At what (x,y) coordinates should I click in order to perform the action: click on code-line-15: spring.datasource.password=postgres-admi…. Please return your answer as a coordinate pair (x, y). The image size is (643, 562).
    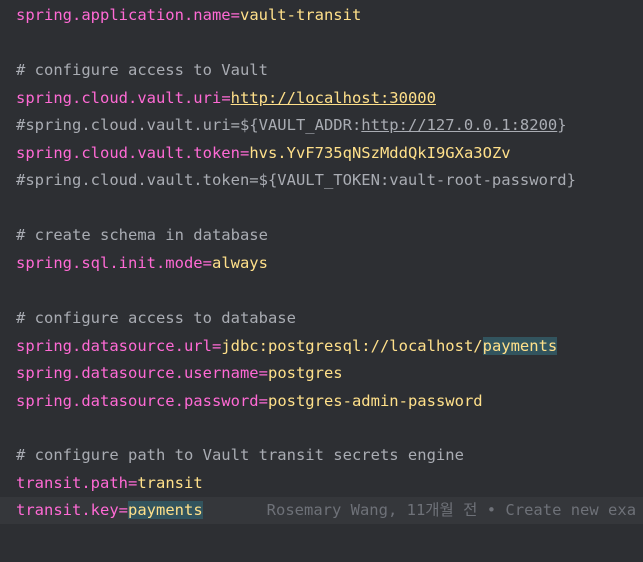
    Looking at the image, I should click on (321, 401).